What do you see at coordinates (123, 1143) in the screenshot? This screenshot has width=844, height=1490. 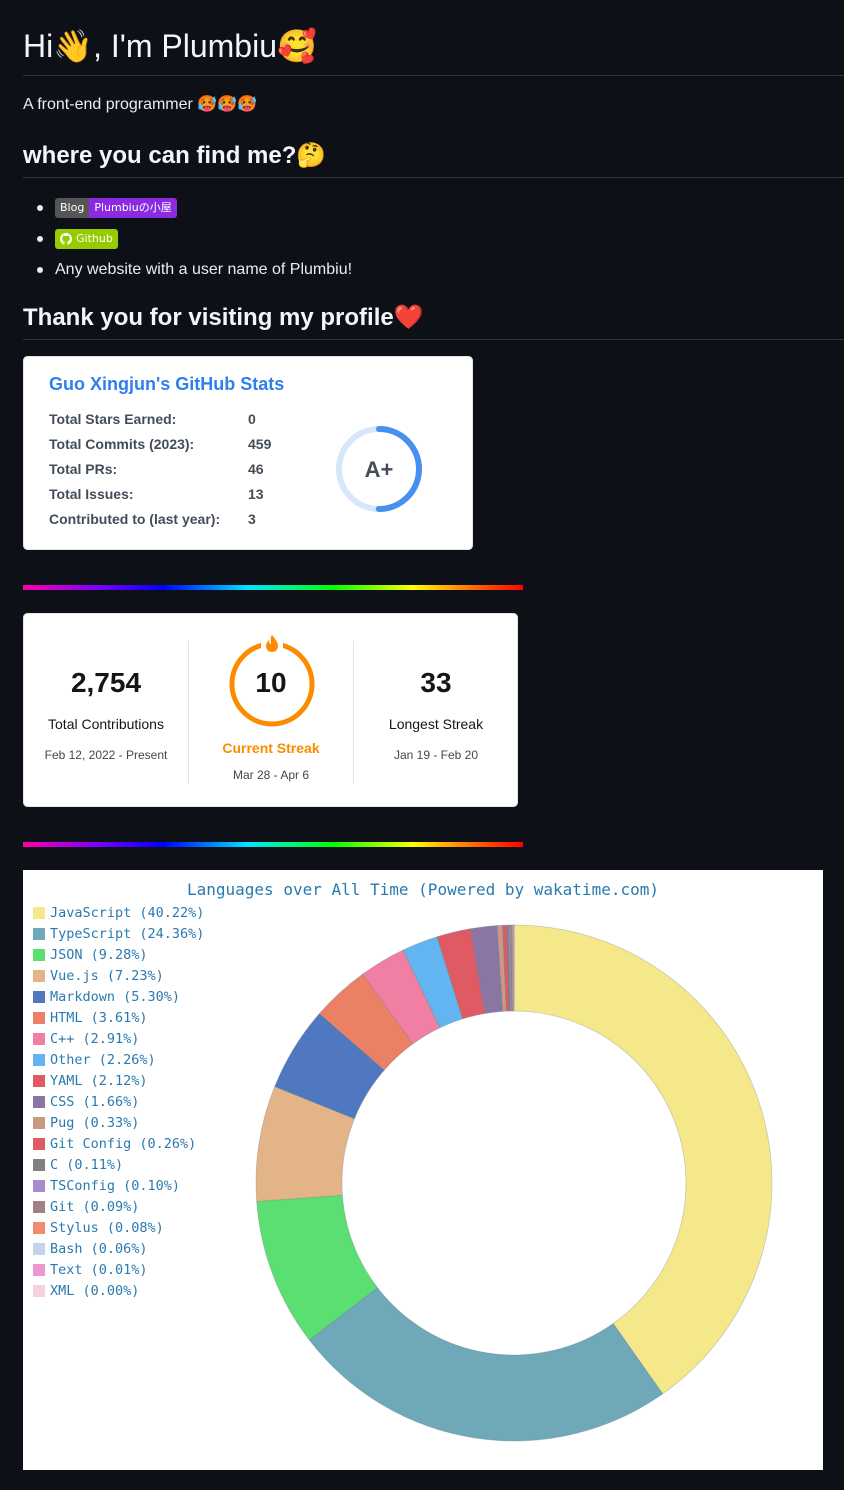 I see `legend-label: Git Config (0.26%)` at bounding box center [123, 1143].